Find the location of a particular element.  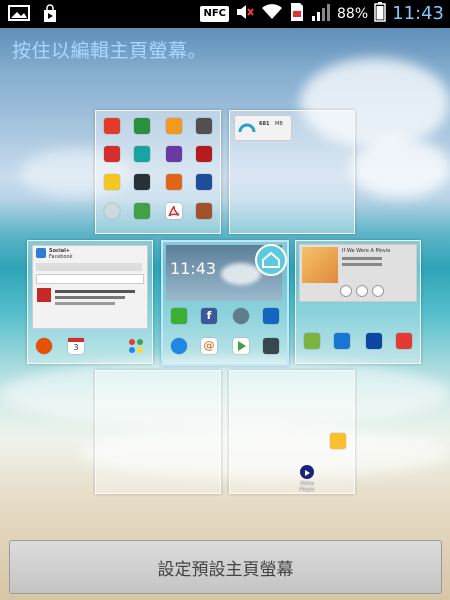

social-widget: Social+ Facebook is located at coordinates (90, 287).